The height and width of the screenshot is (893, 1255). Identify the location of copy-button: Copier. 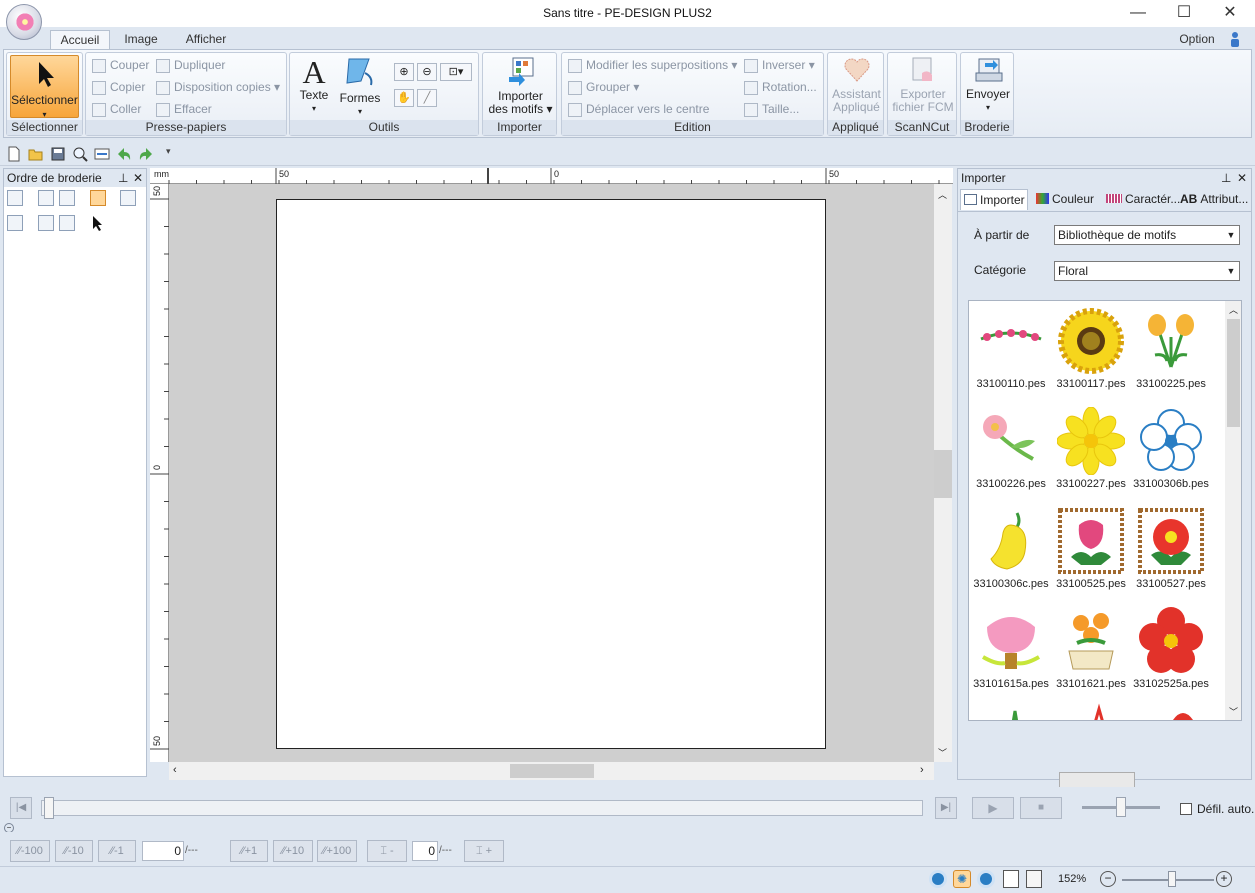
(118, 87).